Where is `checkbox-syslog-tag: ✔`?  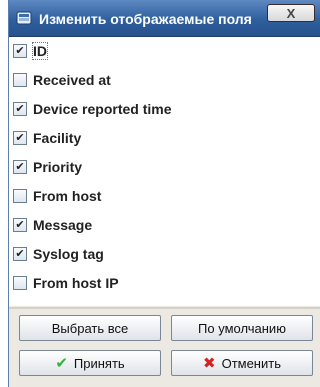
checkbox-syslog-tag: ✔ is located at coordinates (20, 254).